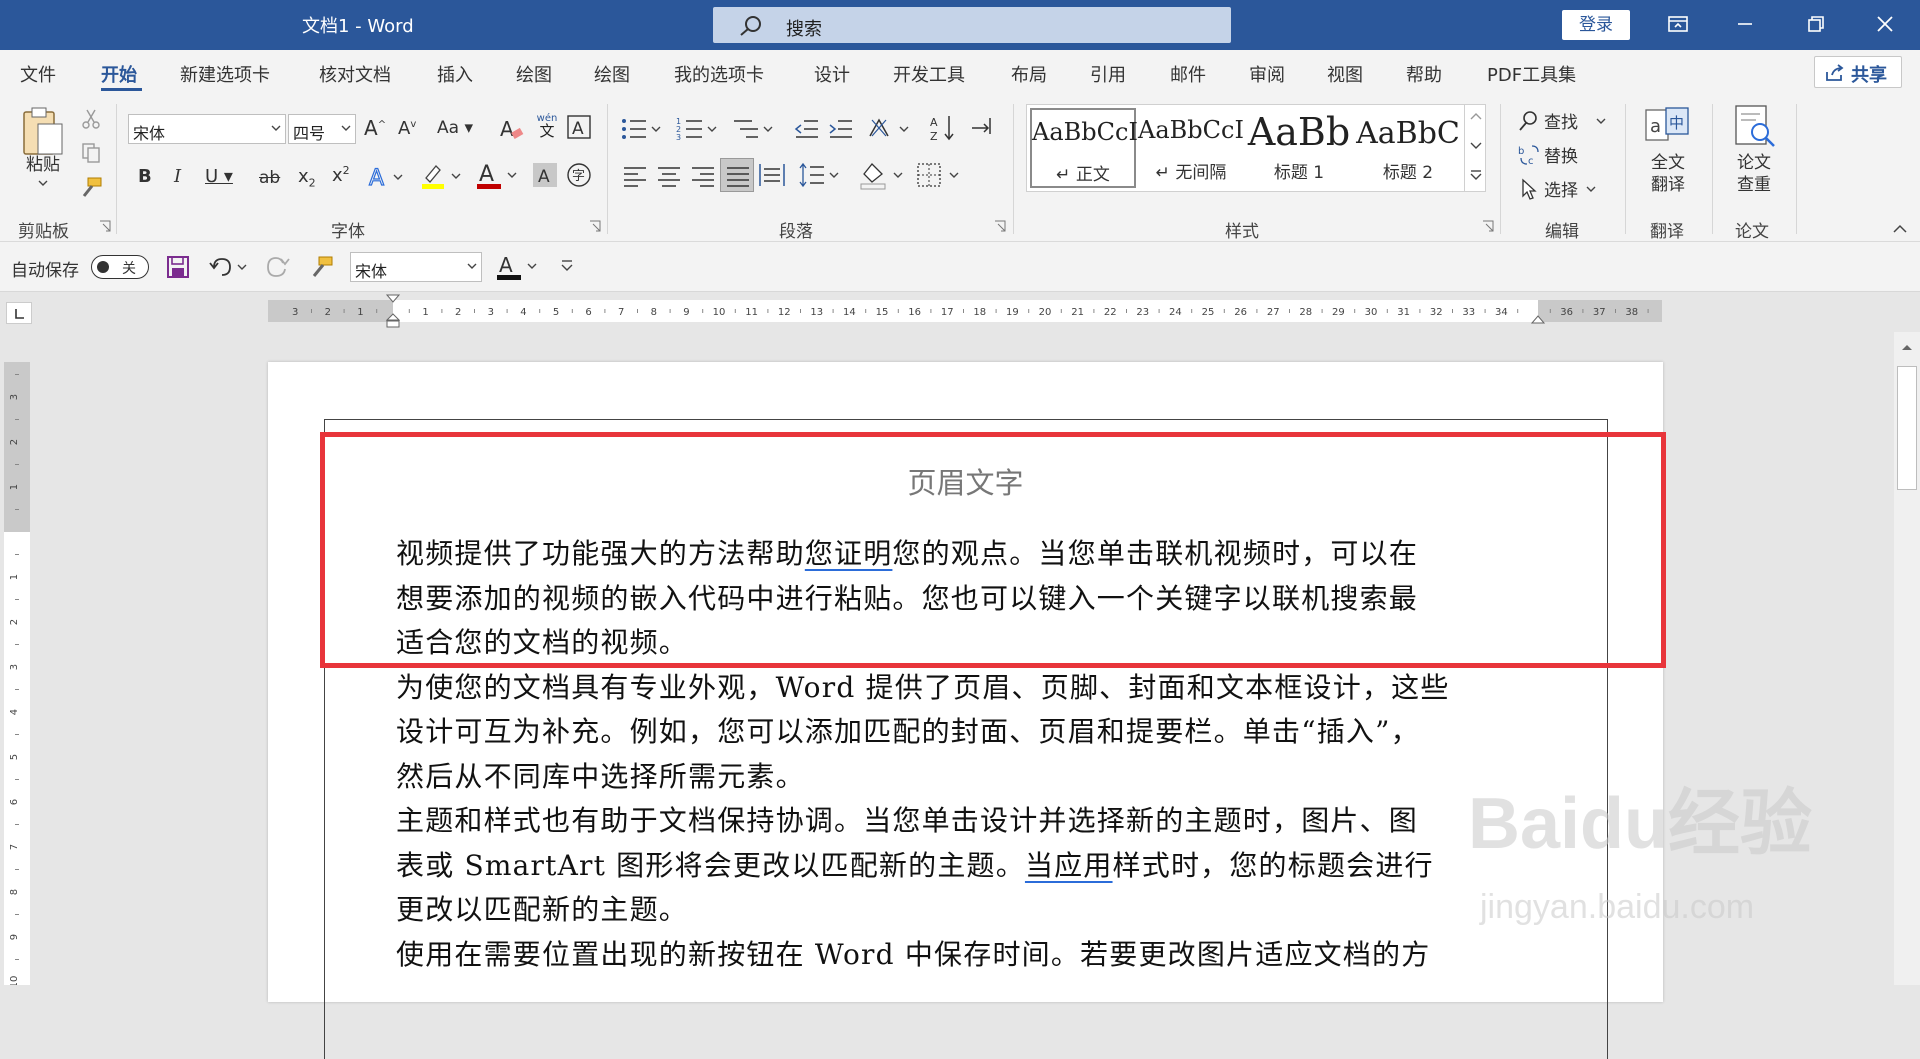 The image size is (1920, 1059). What do you see at coordinates (386, 177) in the screenshot?
I see `text-effects-icon: A` at bounding box center [386, 177].